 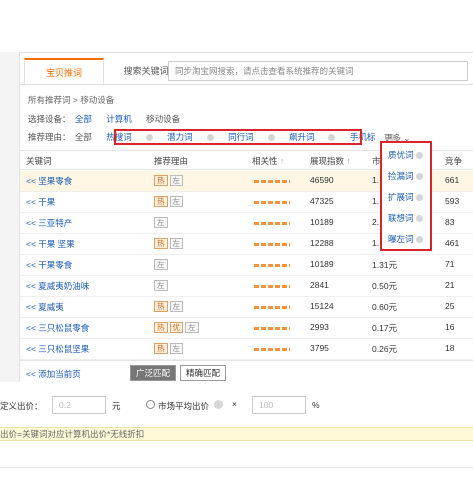 I want to click on bid-settings-row: 定义出价： 0.2 元 市场平均出价 × 100 %, so click(x=236, y=406).